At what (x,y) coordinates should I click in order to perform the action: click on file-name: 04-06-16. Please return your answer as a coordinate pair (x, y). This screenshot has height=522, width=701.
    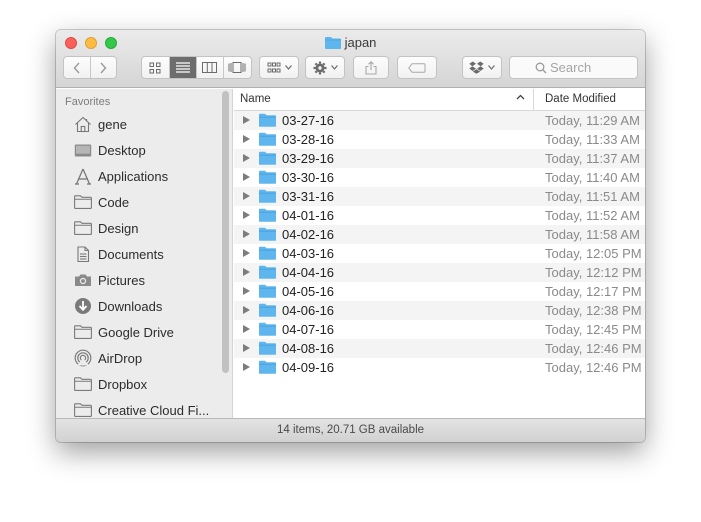
    Looking at the image, I should click on (308, 310).